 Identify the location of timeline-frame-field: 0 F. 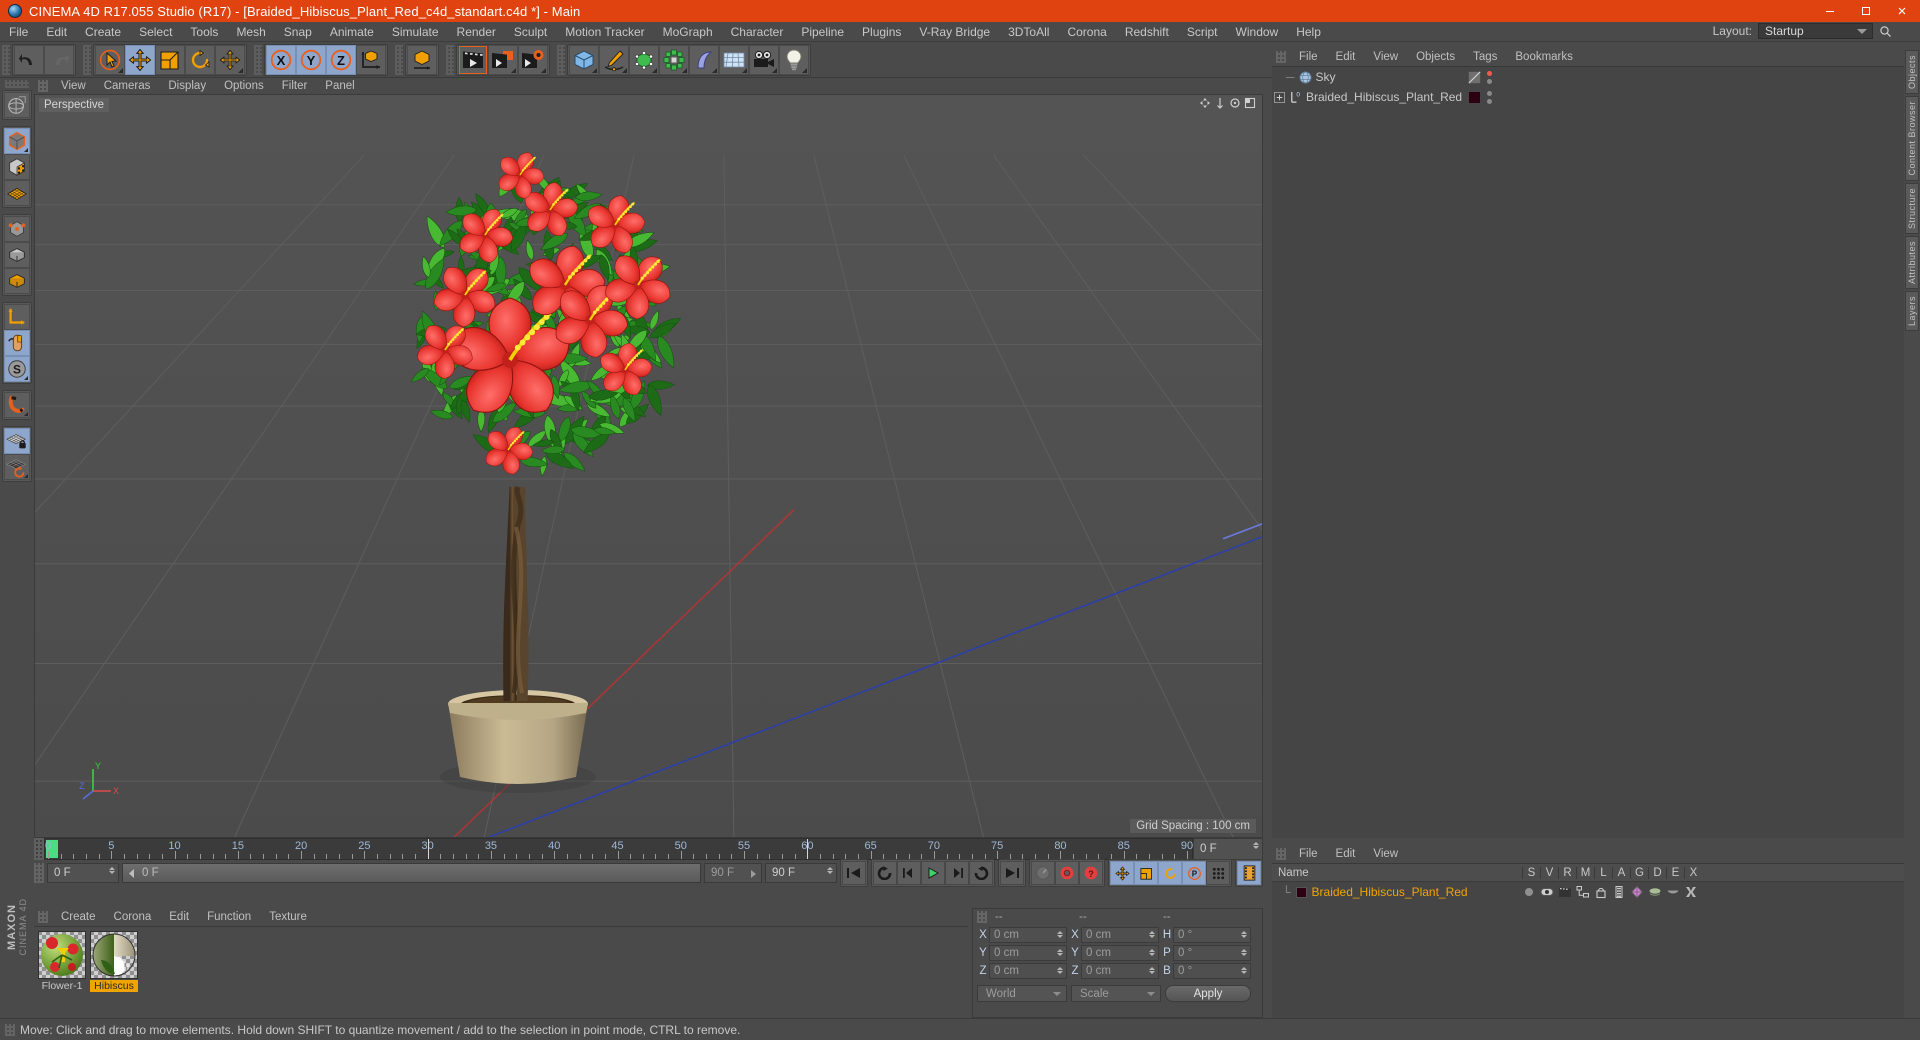
(1228, 849).